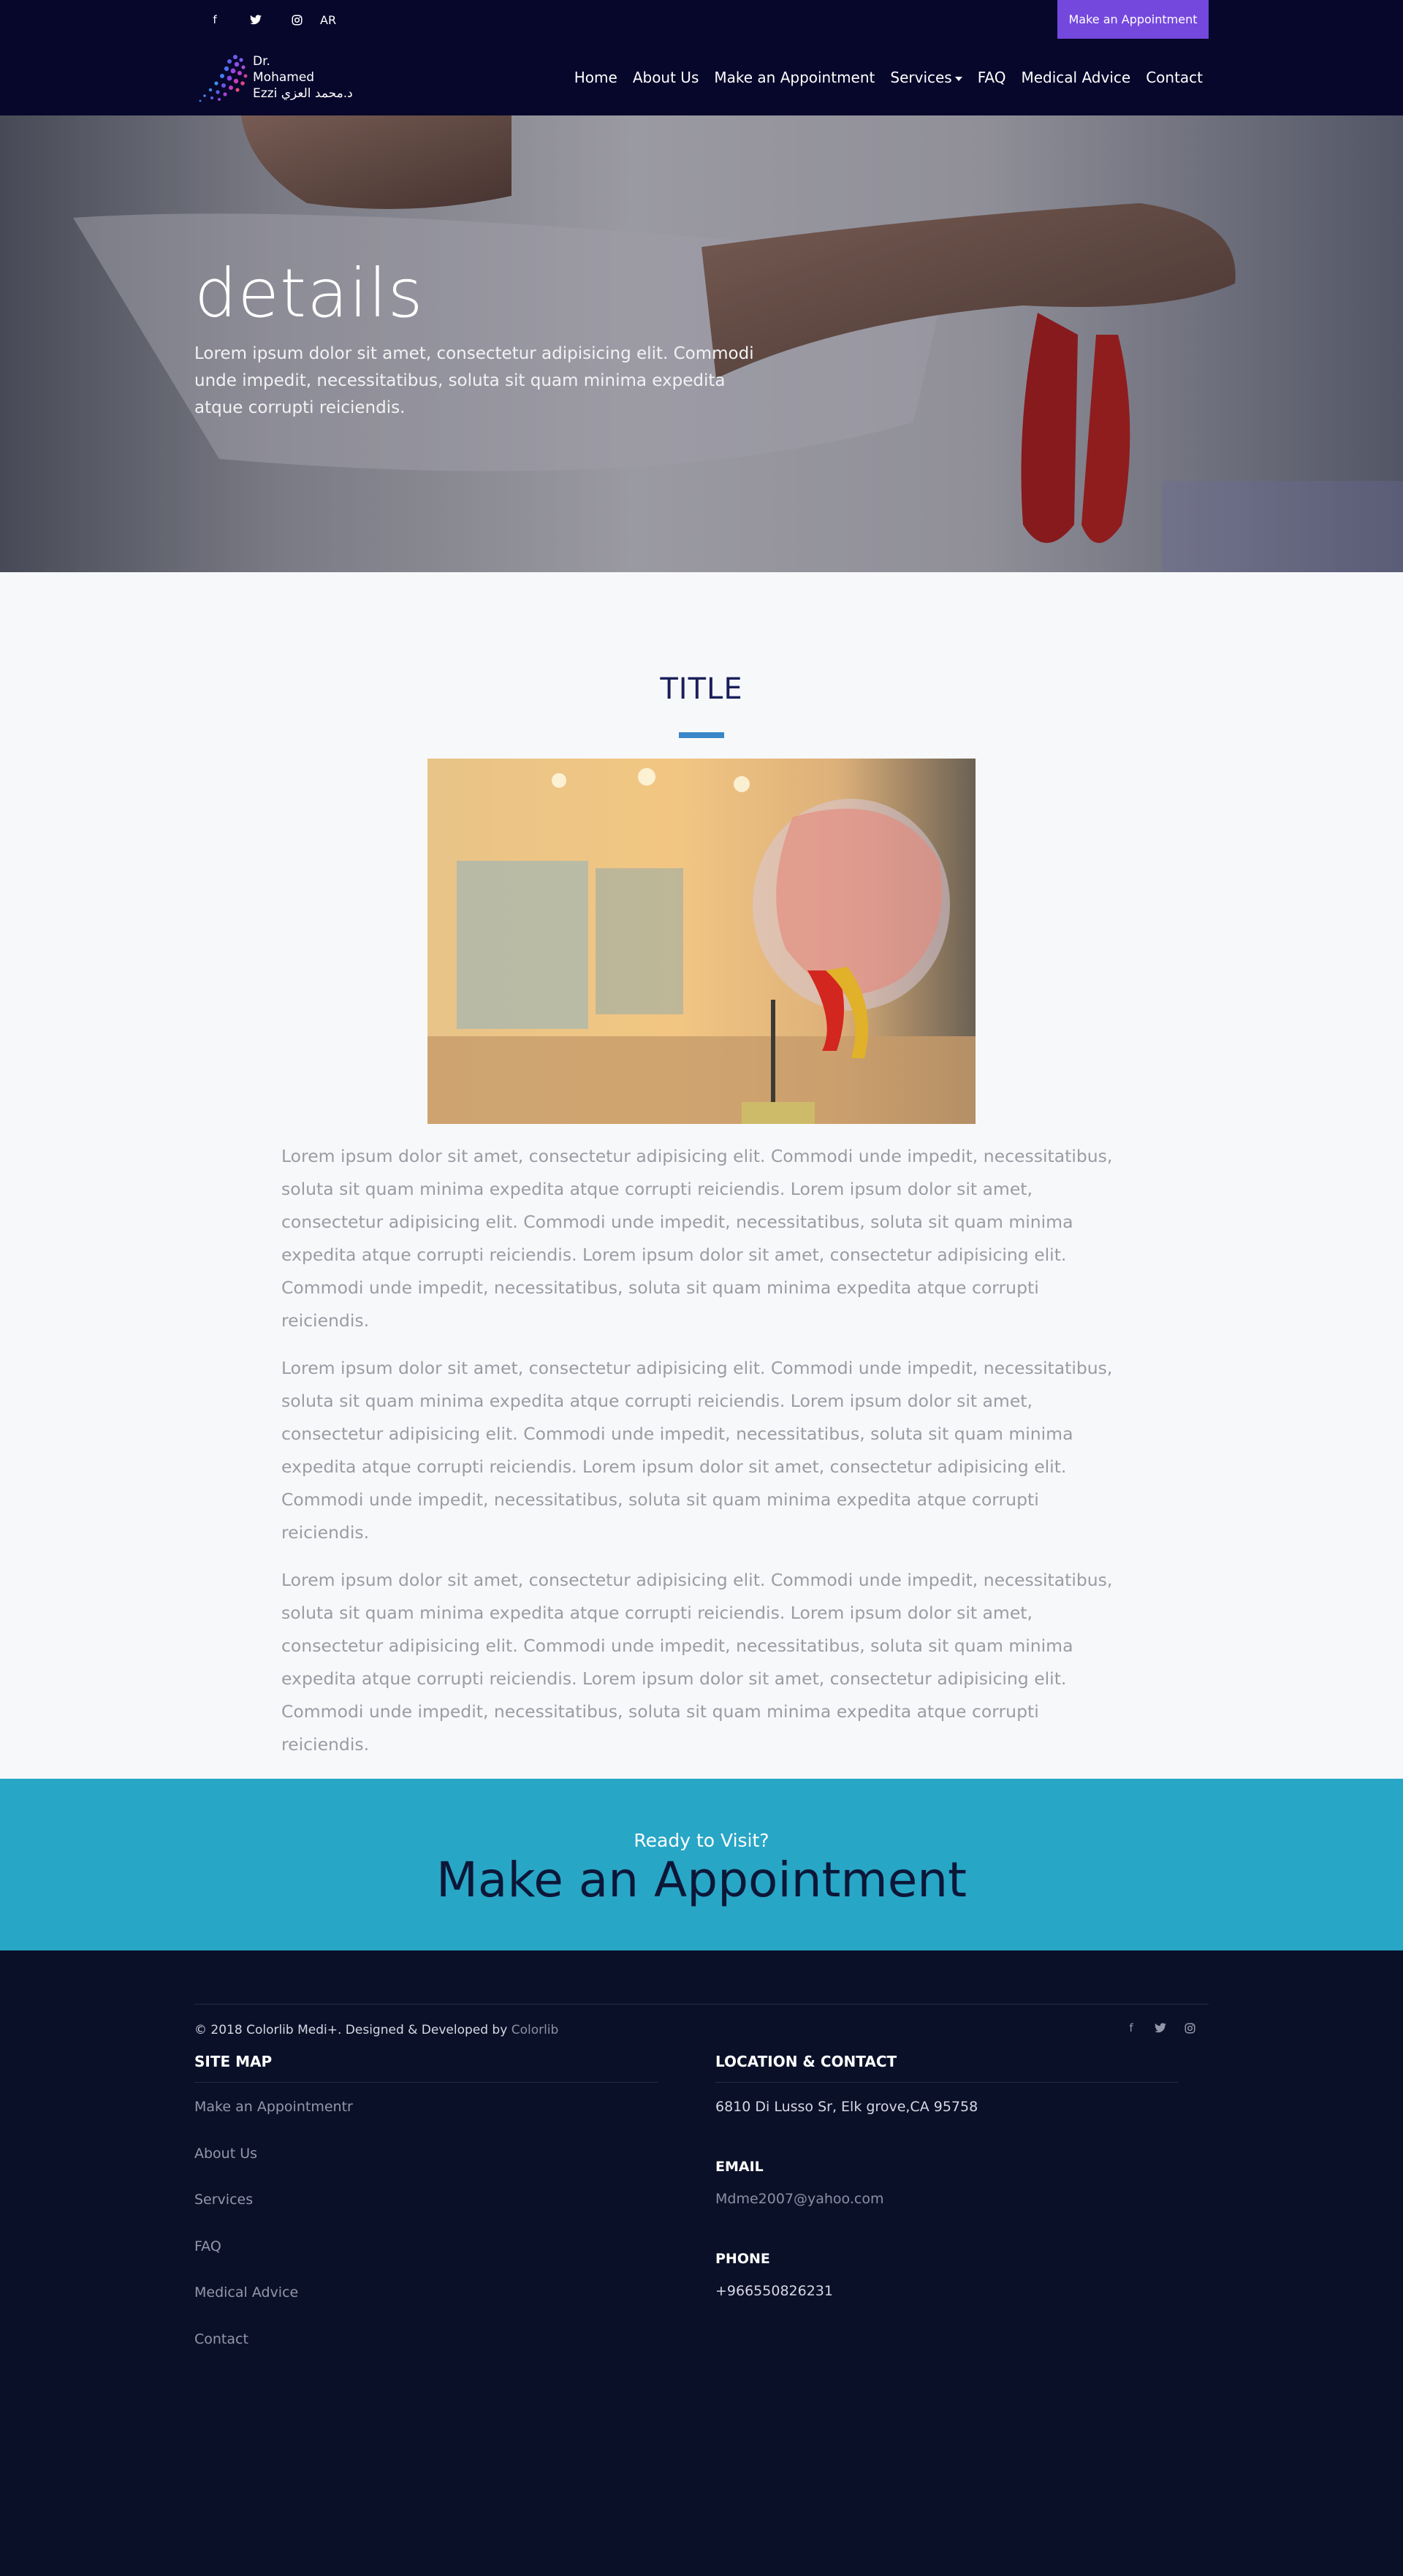 This screenshot has width=1403, height=2576. I want to click on footer-link-faq: FAQ, so click(426, 2261).